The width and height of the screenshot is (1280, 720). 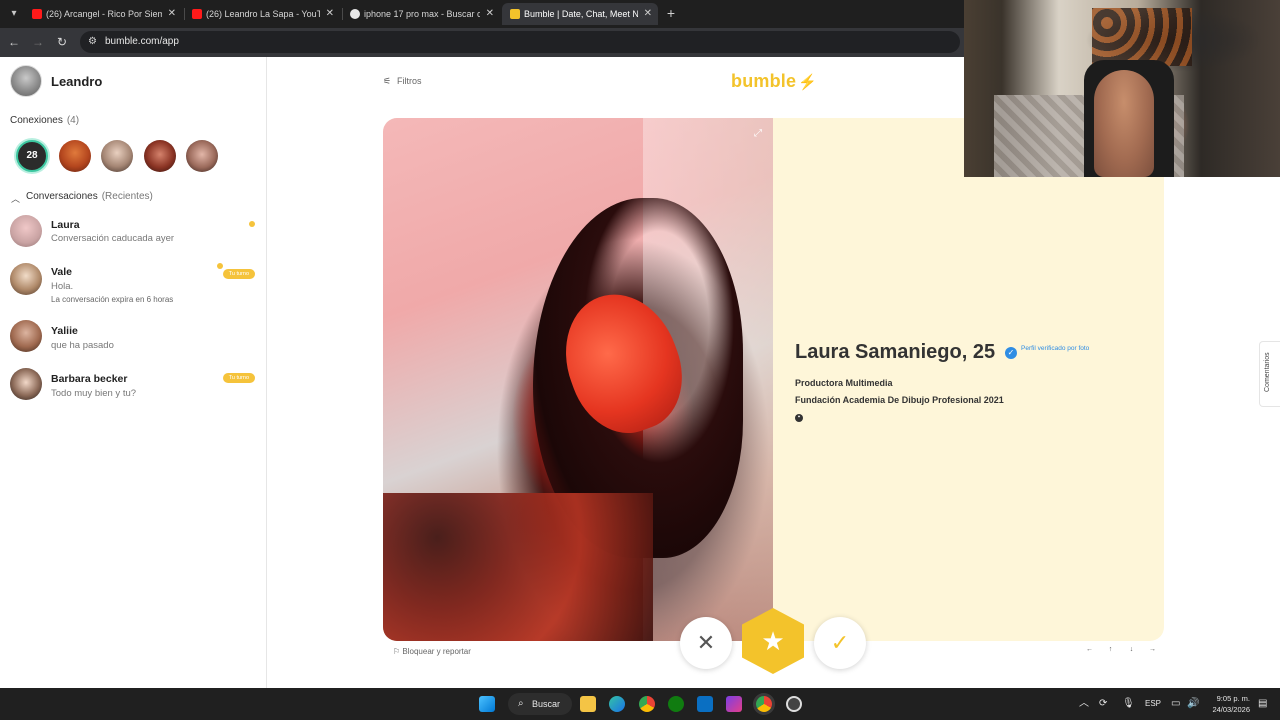 What do you see at coordinates (1011, 353) in the screenshot?
I see `verified-check-icon: ✓` at bounding box center [1011, 353].